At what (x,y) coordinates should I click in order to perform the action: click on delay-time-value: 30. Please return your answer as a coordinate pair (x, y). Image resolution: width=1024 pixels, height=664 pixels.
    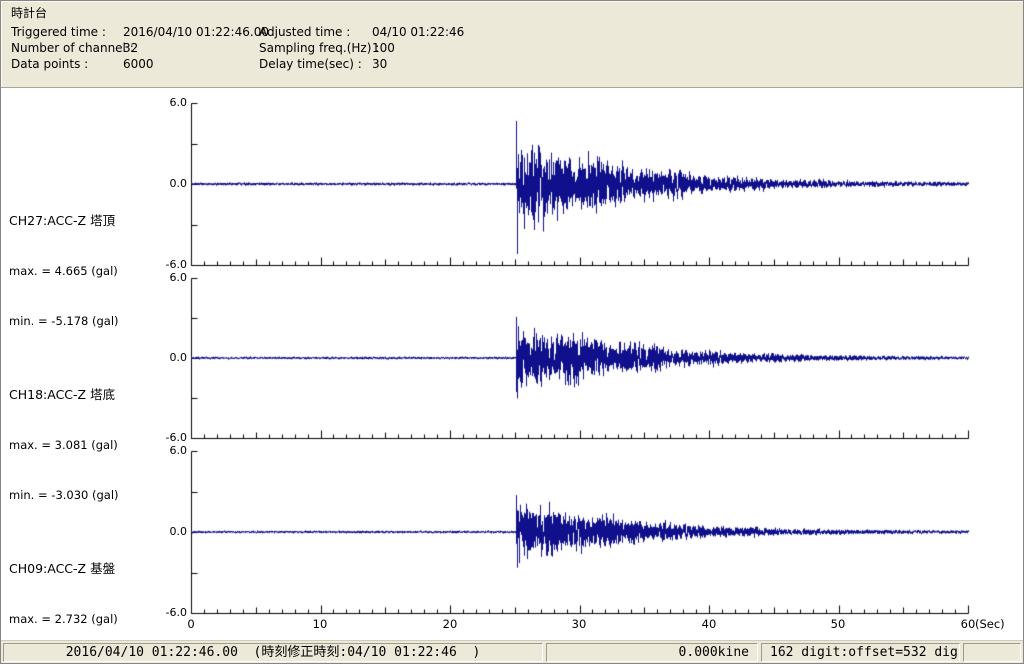
    Looking at the image, I should click on (380, 64).